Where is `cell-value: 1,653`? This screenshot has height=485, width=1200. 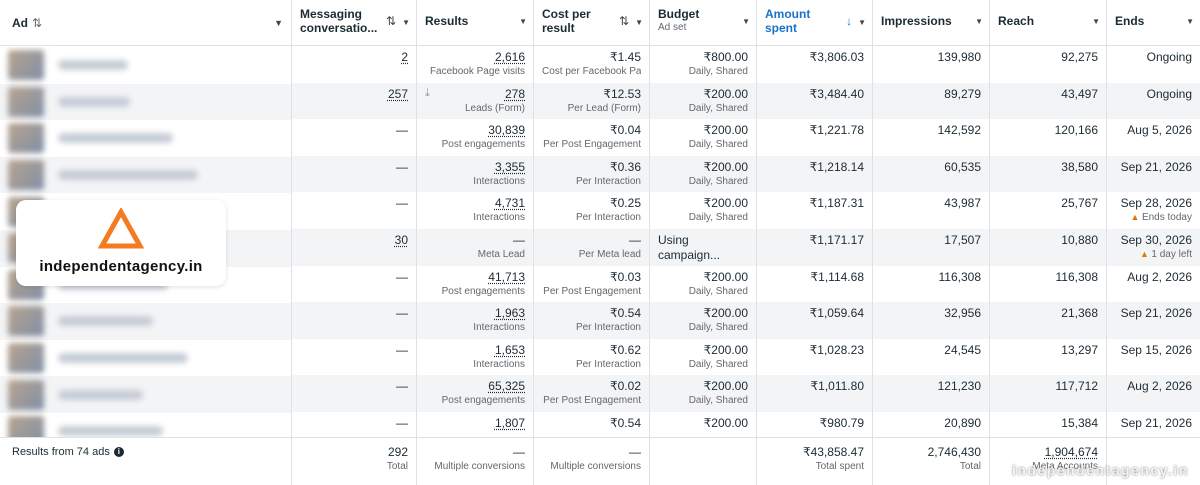
cell-value: 1,653 is located at coordinates (475, 350).